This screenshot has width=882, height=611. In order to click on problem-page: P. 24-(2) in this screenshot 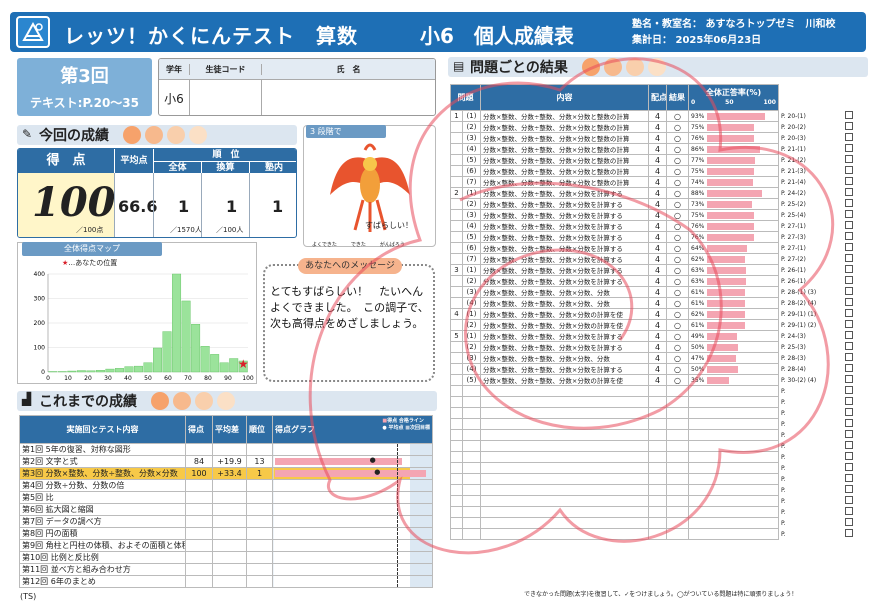, I will do `click(793, 193)`.